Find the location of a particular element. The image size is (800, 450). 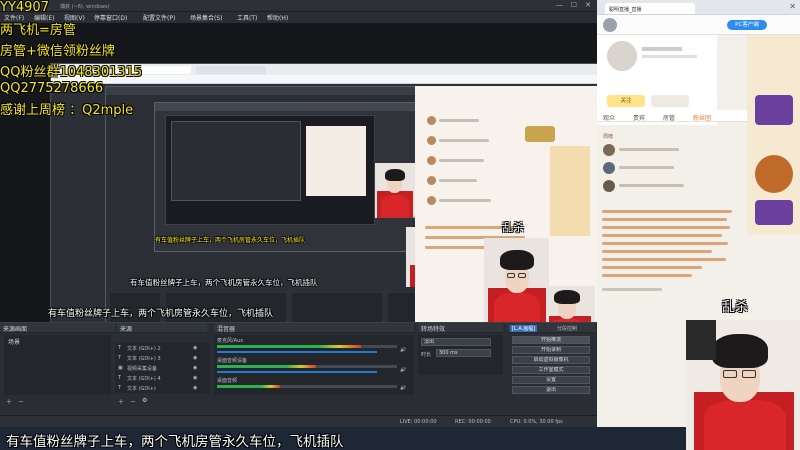

source-row: ▣ 视频采集设备 ◉ is located at coordinates (162, 368).